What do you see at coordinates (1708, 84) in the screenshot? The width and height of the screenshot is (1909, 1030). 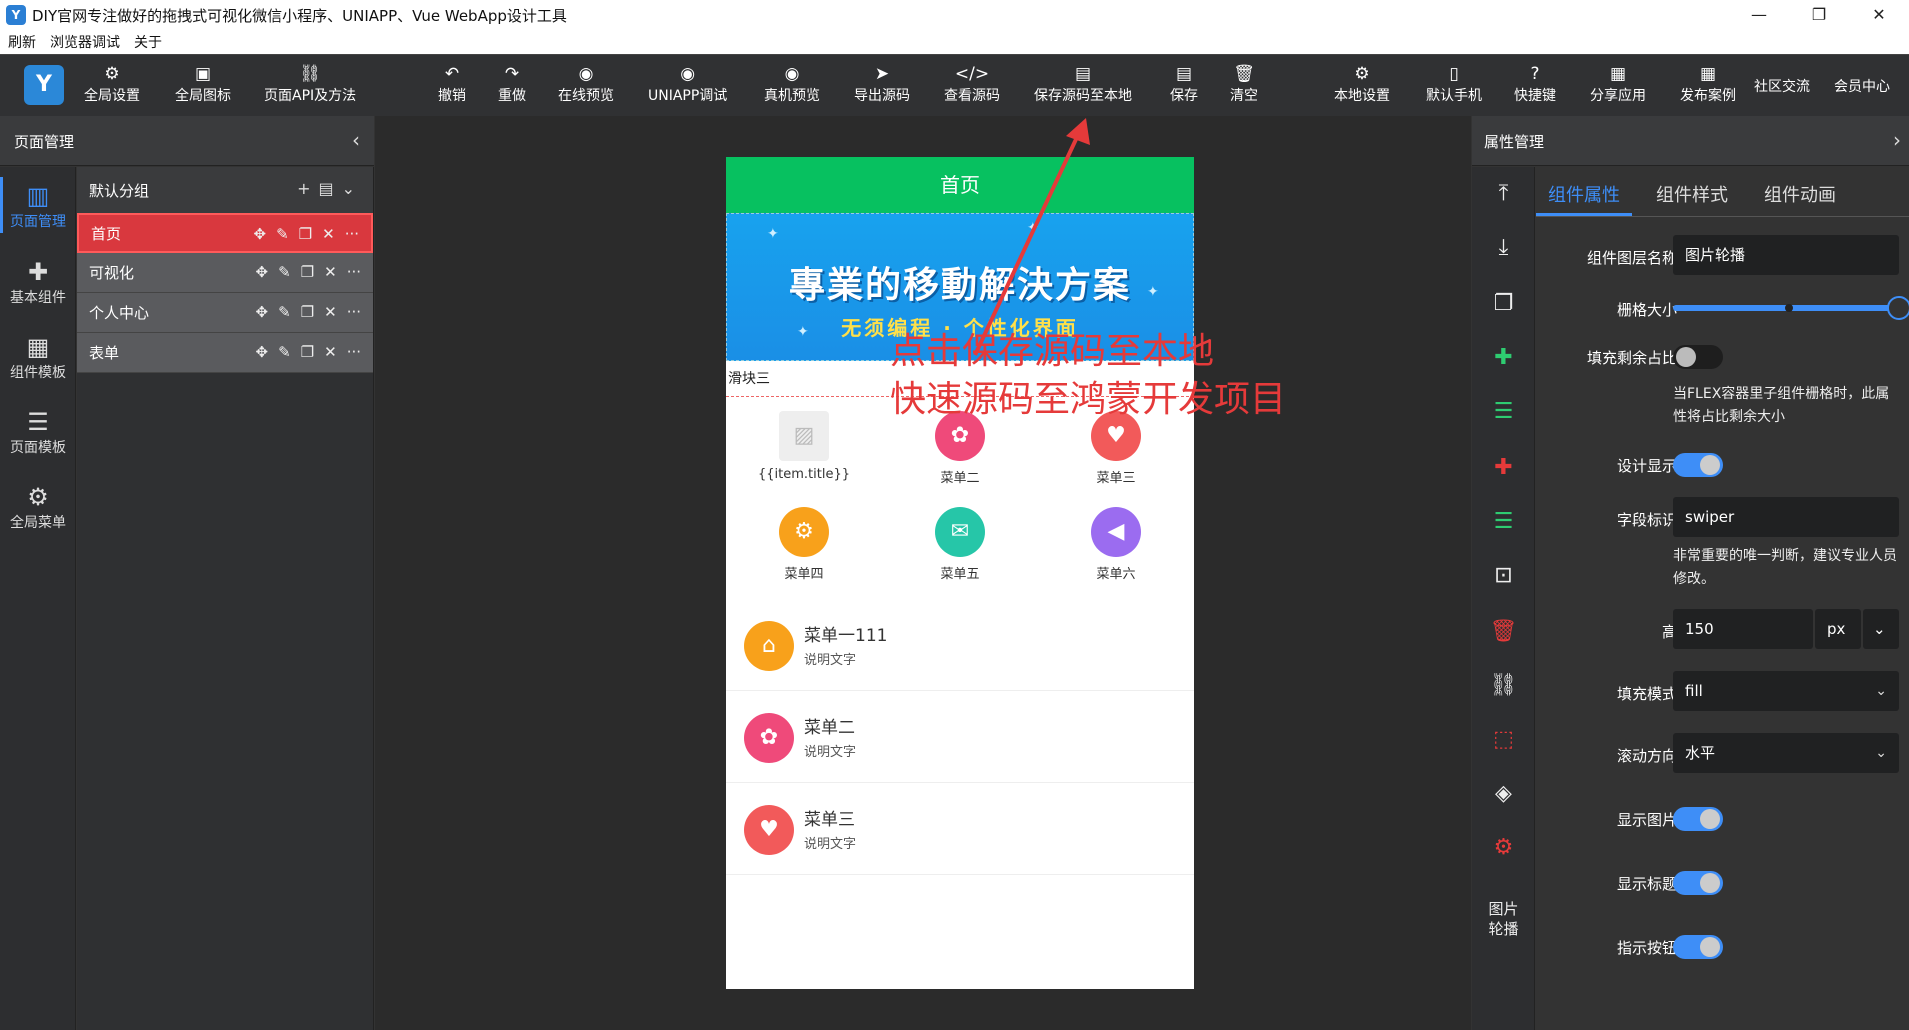 I see `publish-case-button: ▦ 发布案例` at bounding box center [1708, 84].